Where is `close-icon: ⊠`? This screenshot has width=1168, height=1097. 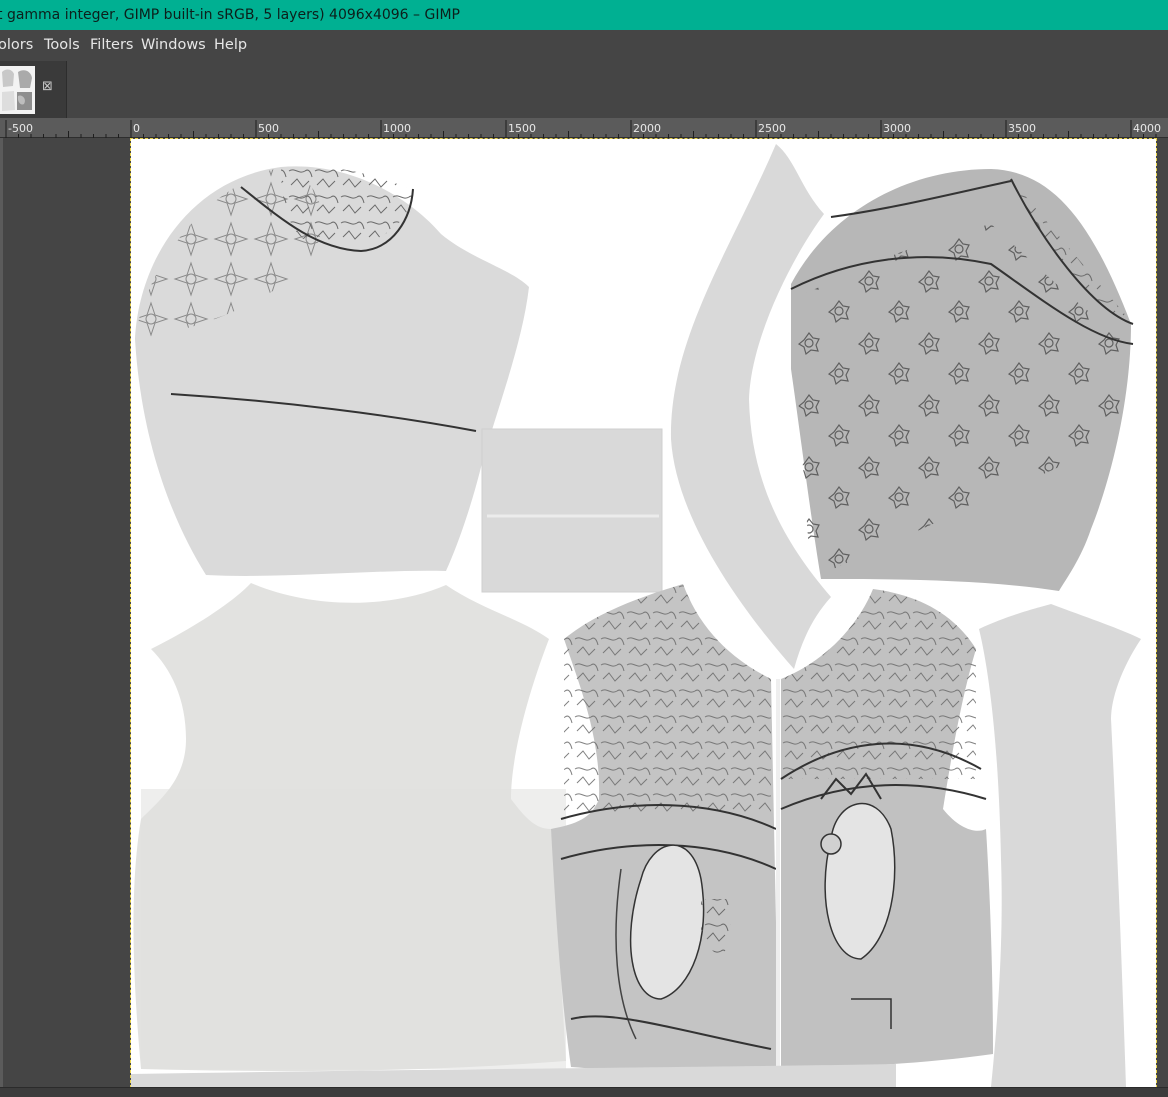
close-icon: ⊠ is located at coordinates (48, 86).